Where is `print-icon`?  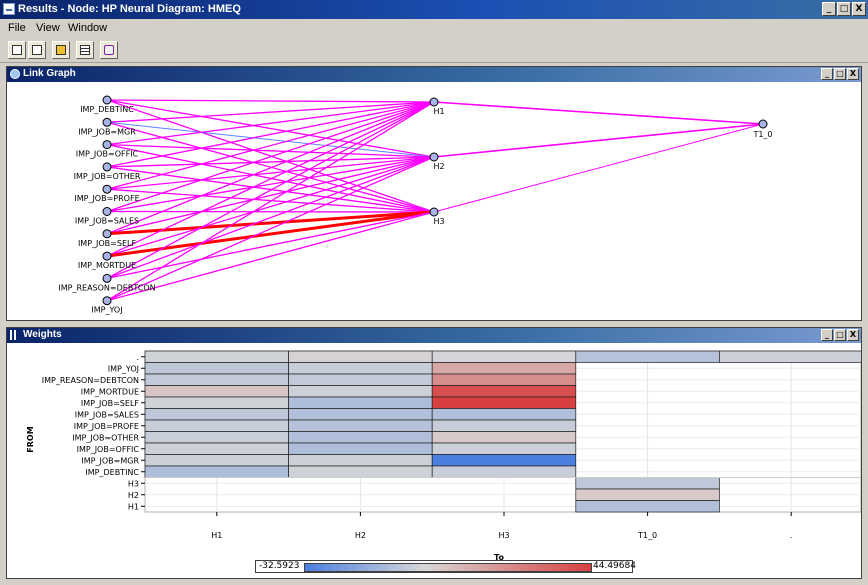
print-icon is located at coordinates (61, 50).